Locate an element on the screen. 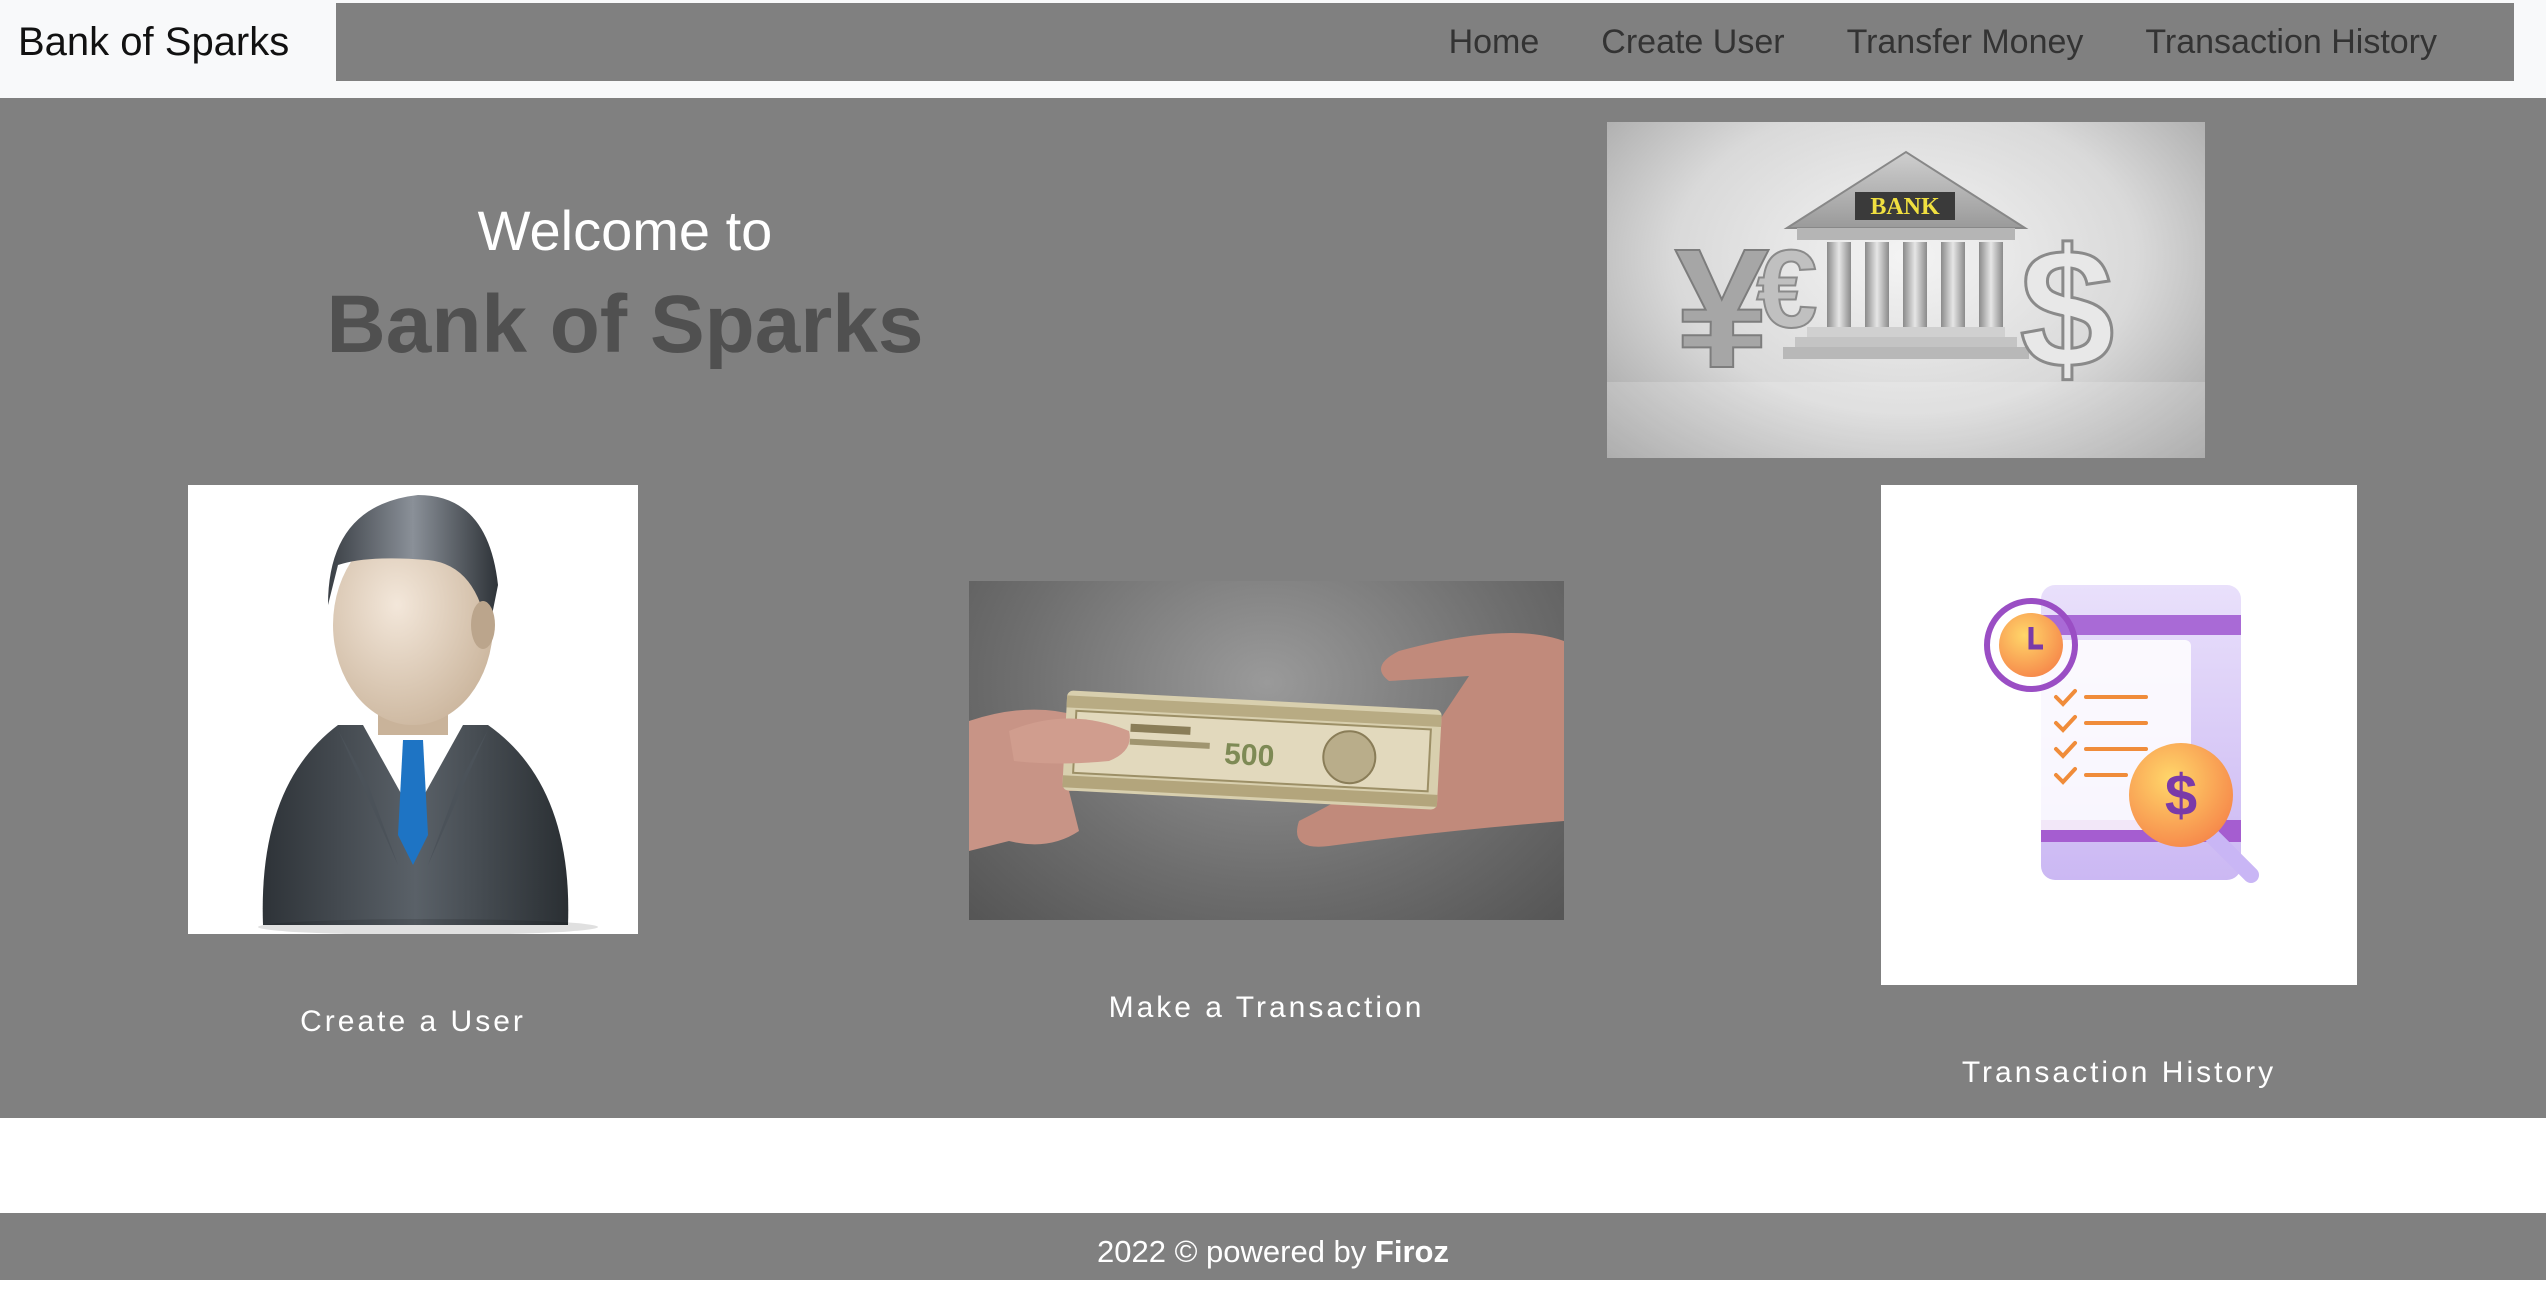  footer-author: Firoz is located at coordinates (1411, 1251).